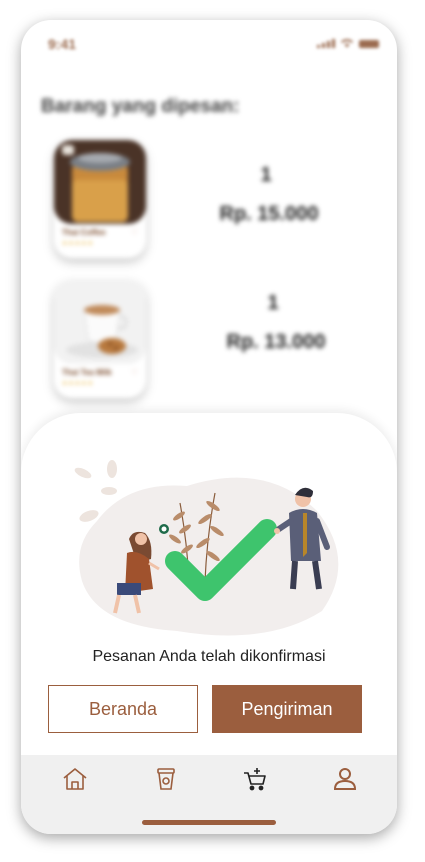 The width and height of the screenshot is (425, 862). Describe the element at coordinates (100, 322) in the screenshot. I see `thai-tea-milk-image` at that location.